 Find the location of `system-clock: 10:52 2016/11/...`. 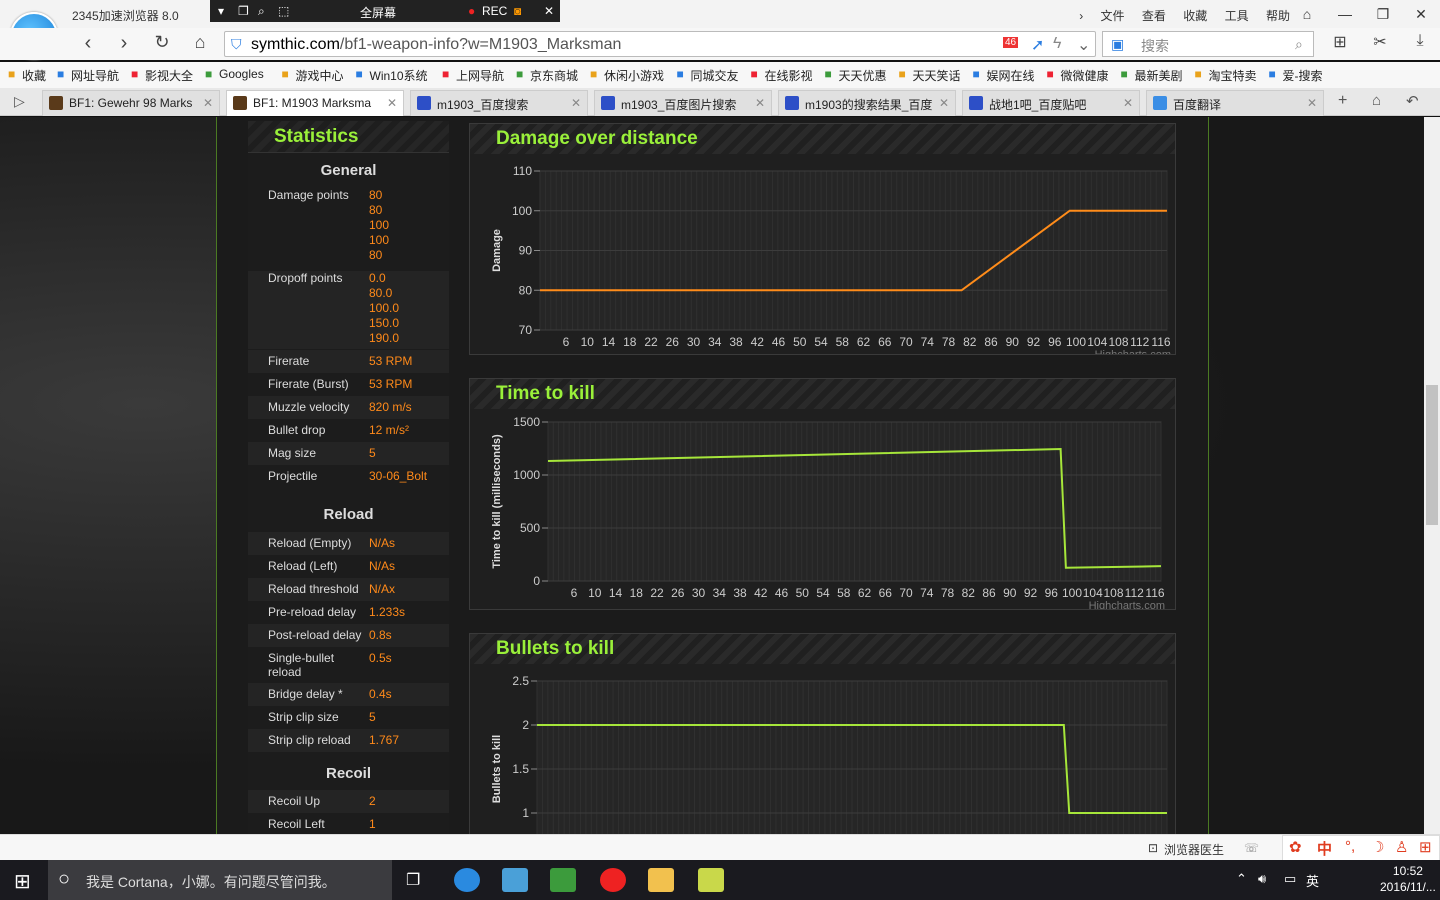

system-clock: 10:52 2016/11/... is located at coordinates (1408, 879).